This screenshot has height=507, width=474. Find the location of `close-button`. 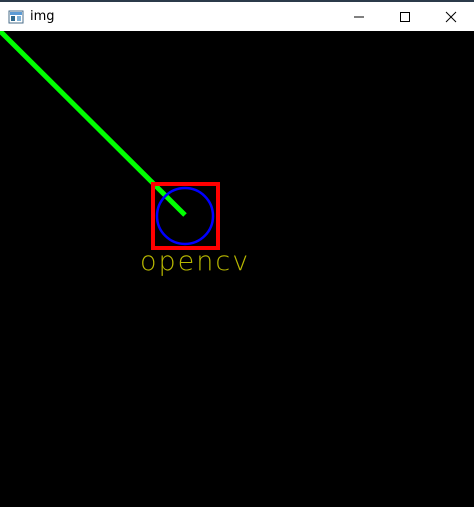

close-button is located at coordinates (451, 16).